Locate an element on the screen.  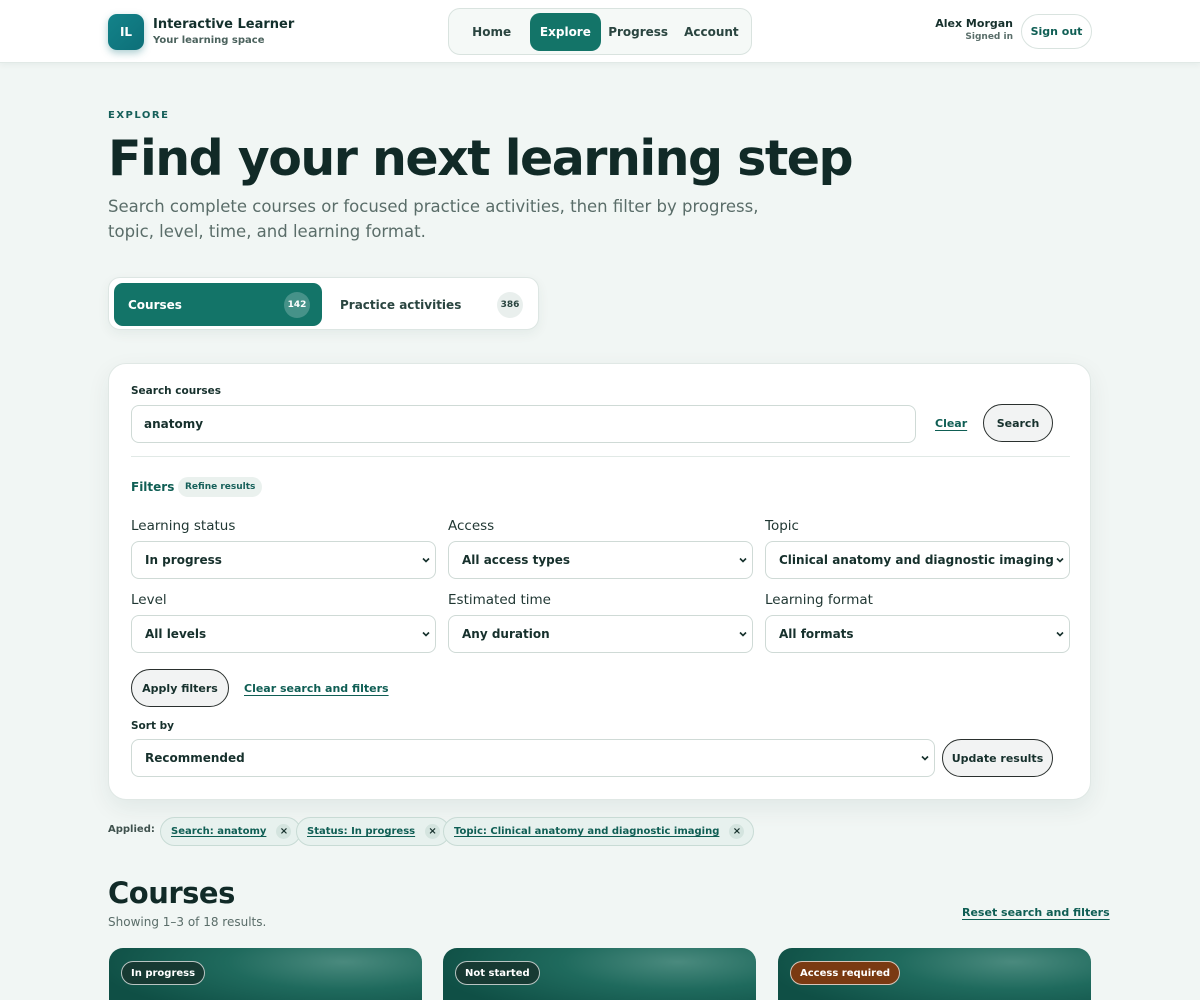
search-label: Search courses is located at coordinates (176, 391).